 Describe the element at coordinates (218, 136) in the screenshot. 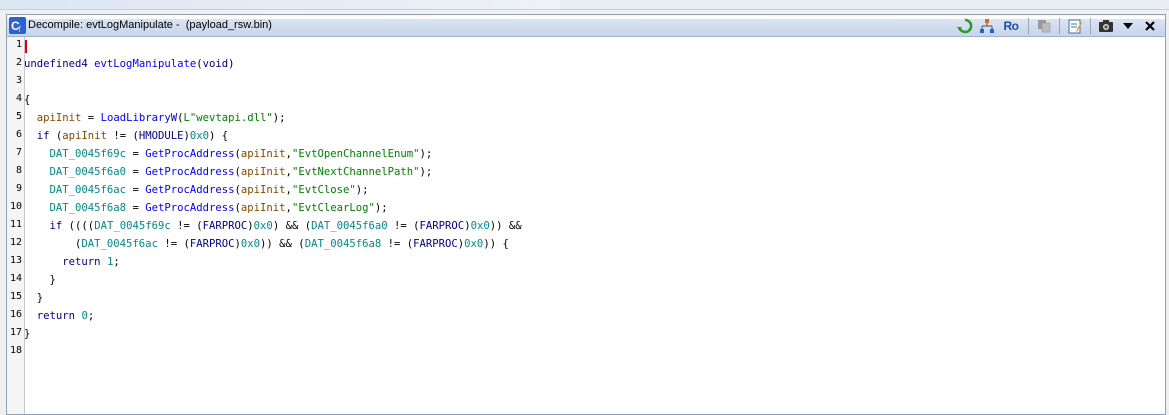

I see `code-token: ) {` at that location.